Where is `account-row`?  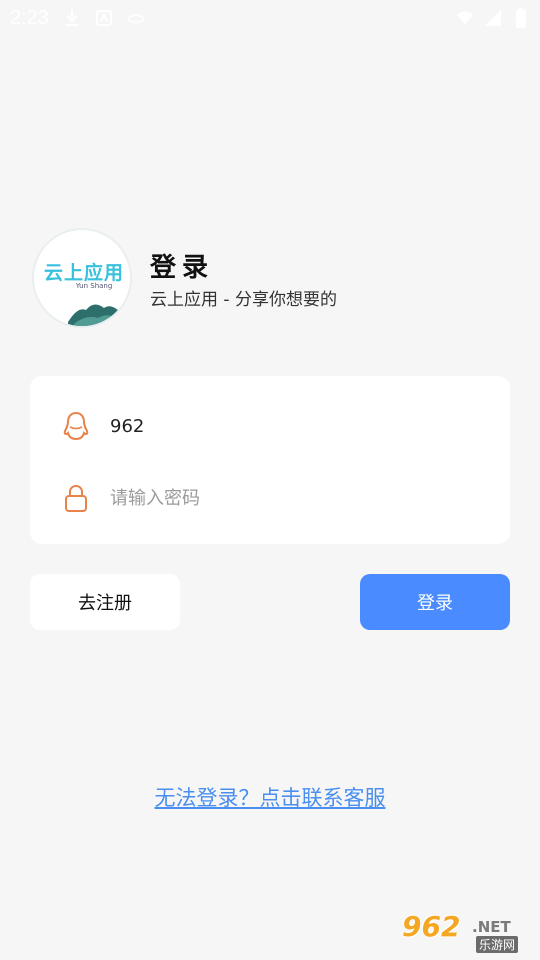 account-row is located at coordinates (267, 426).